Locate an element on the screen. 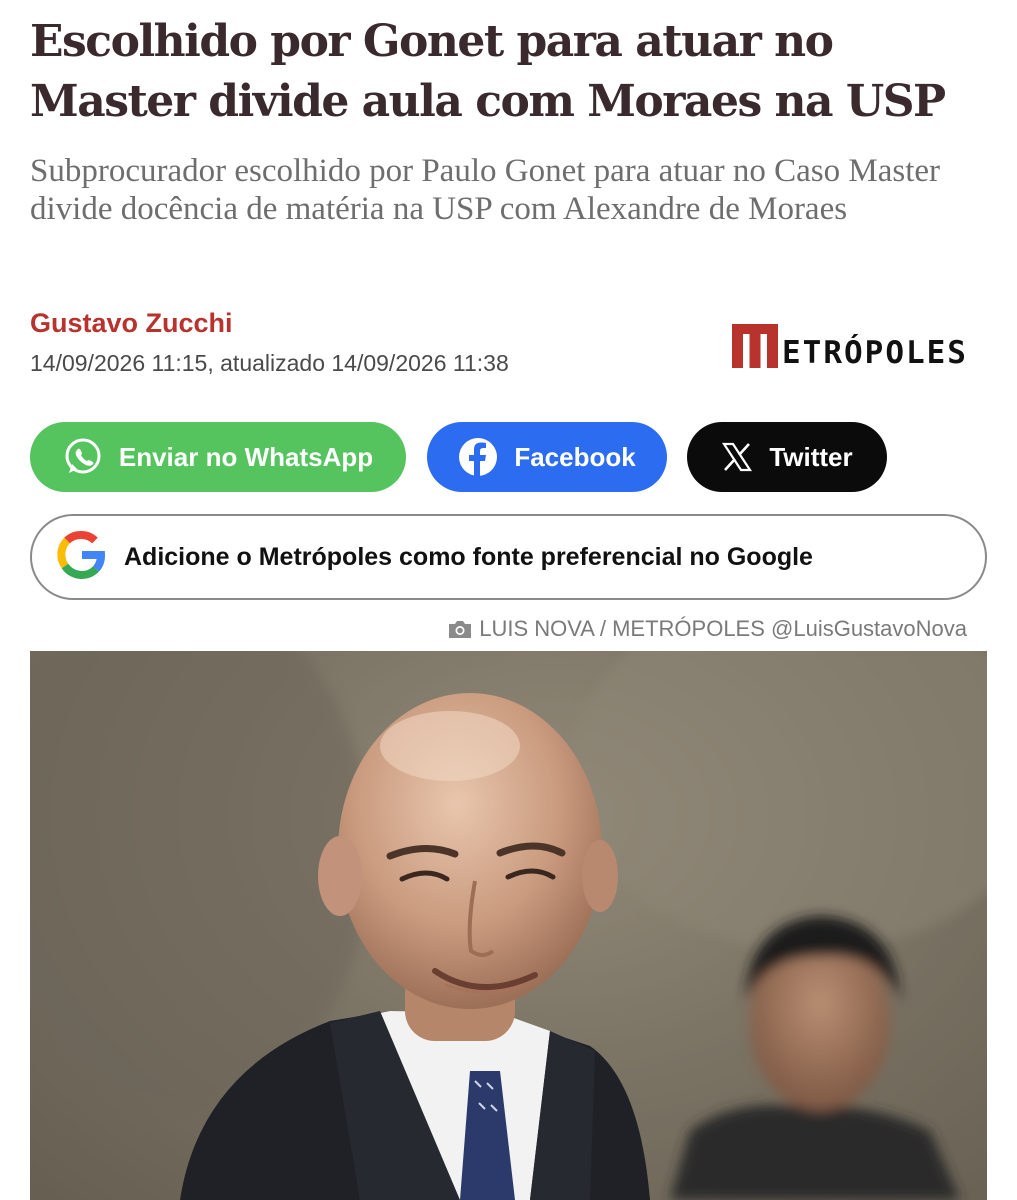  google-g-icon is located at coordinates (81, 557).